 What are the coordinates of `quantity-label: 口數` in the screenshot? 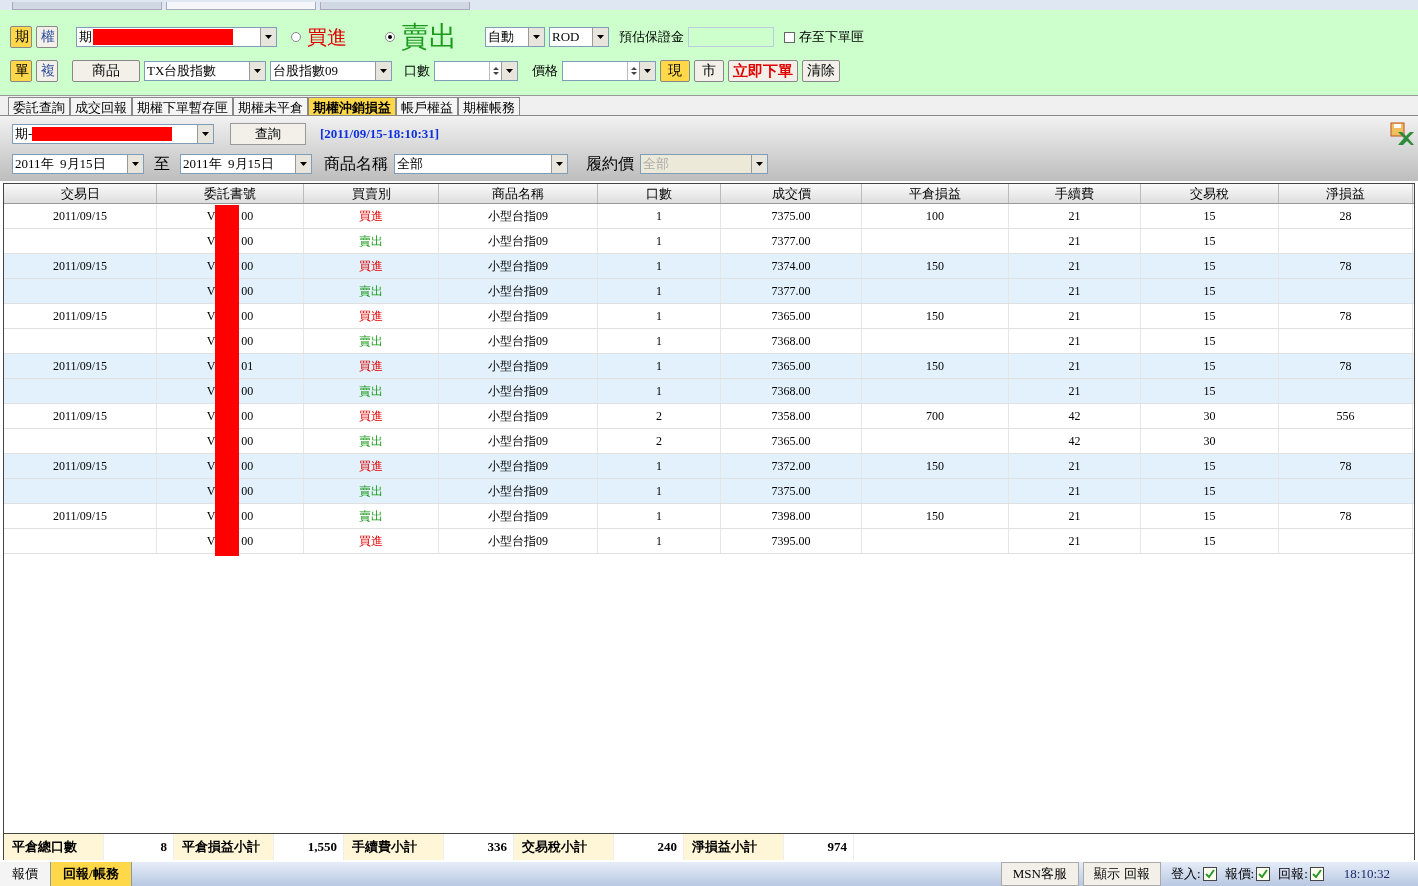 It's located at (417, 71).